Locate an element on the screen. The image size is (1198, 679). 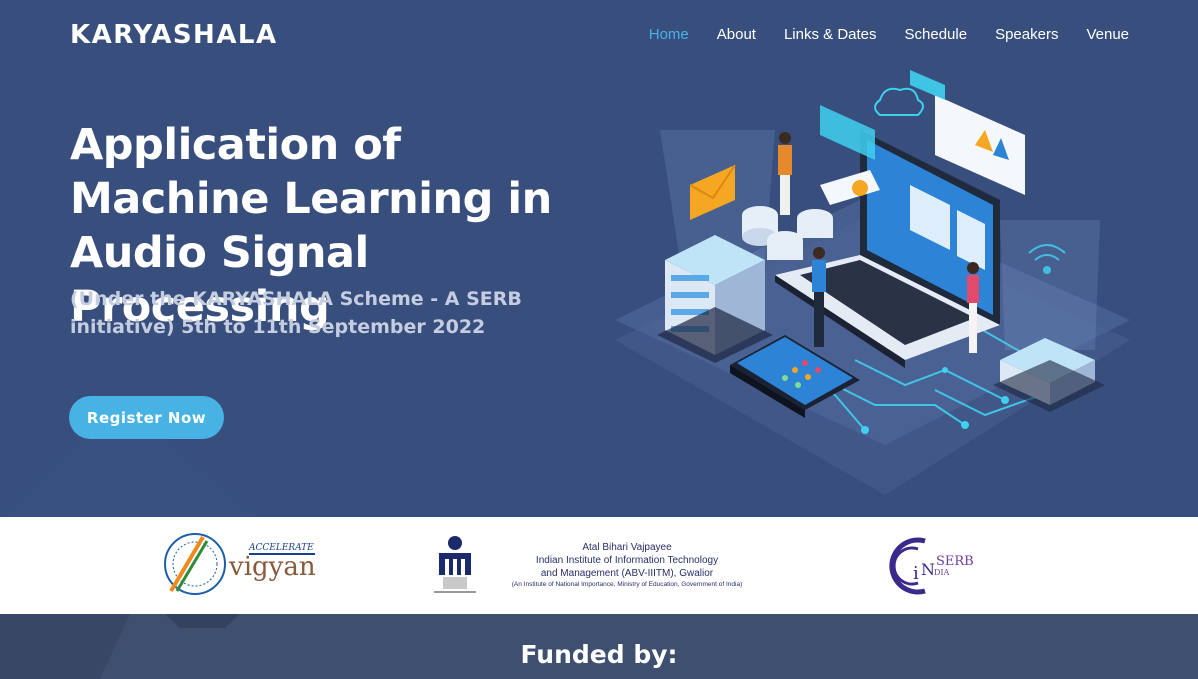
svg-text: i is located at coordinates (916, 573).